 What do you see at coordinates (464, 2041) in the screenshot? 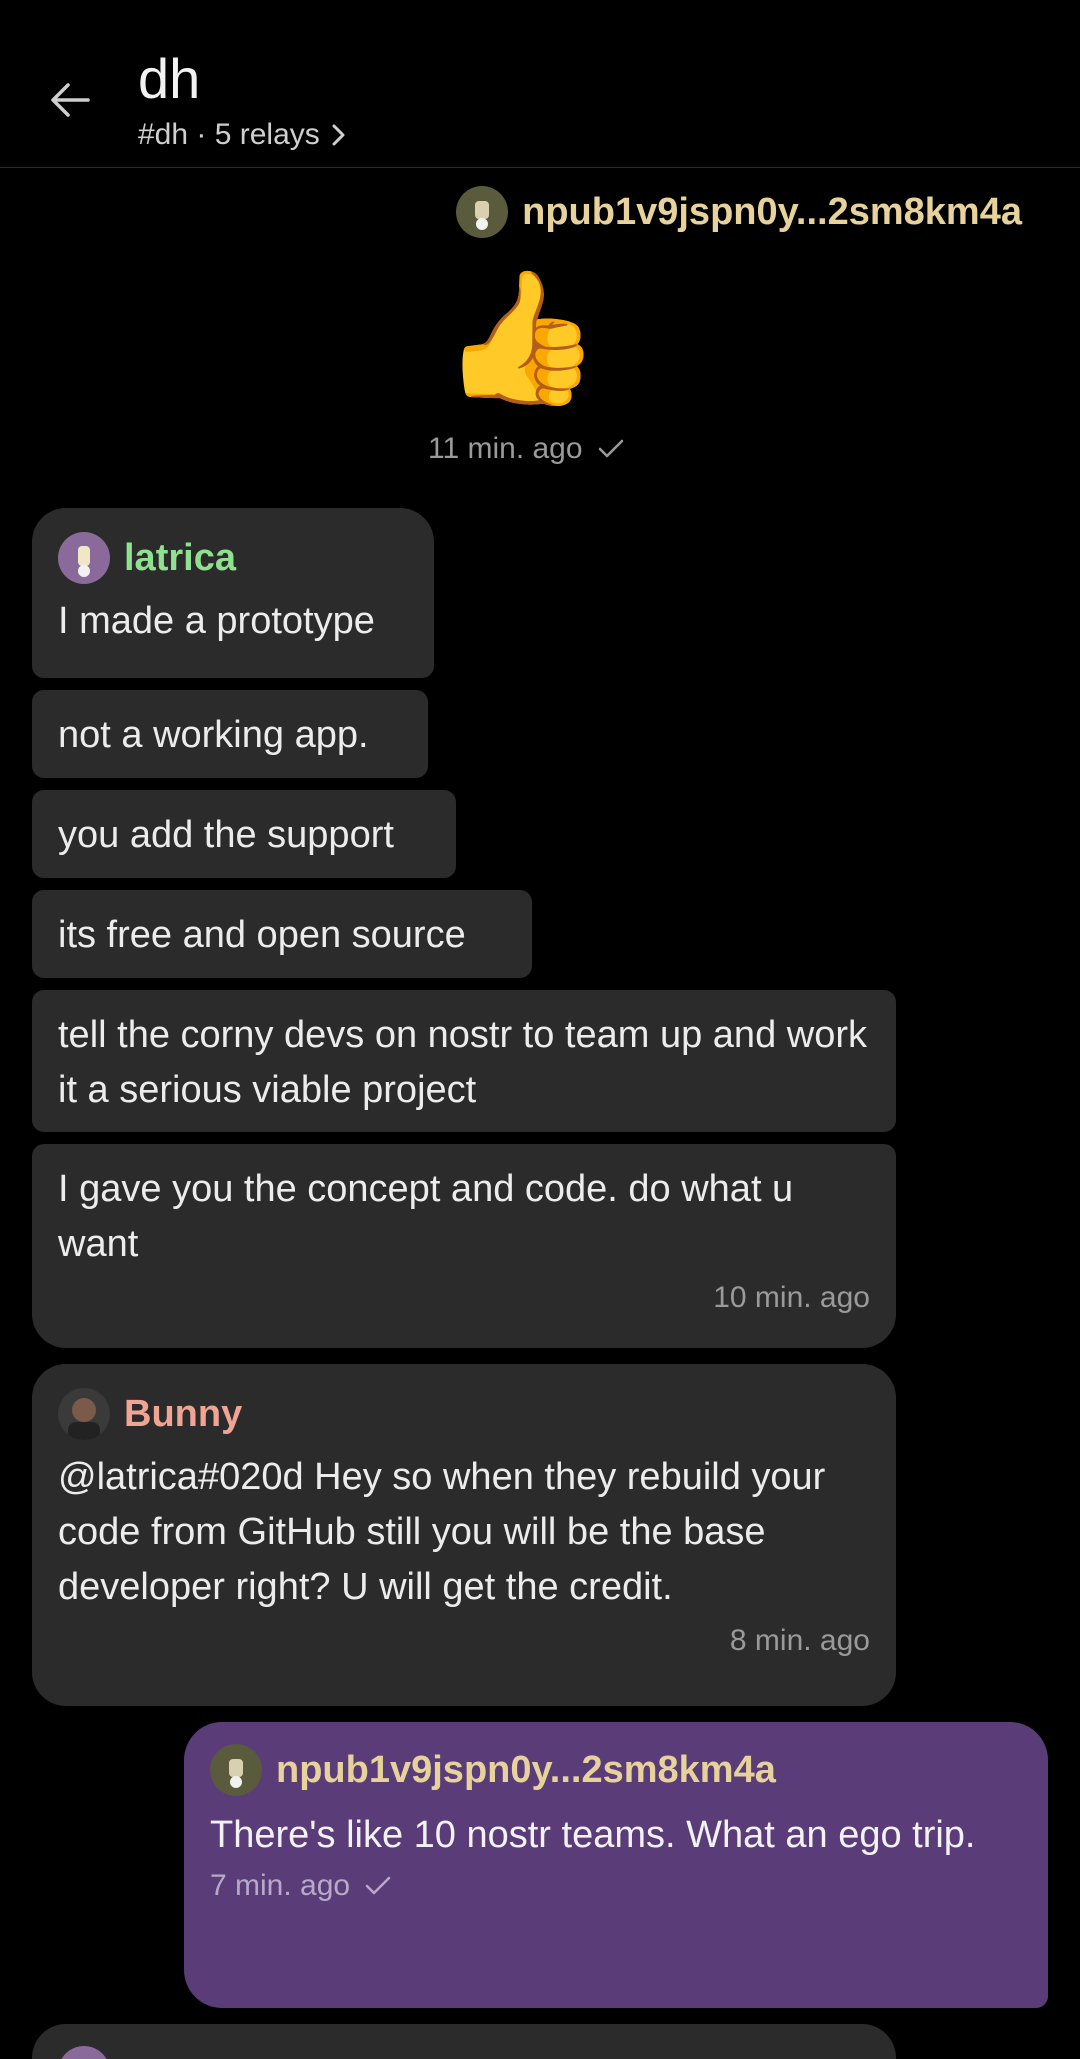
I see `message-bubble` at bounding box center [464, 2041].